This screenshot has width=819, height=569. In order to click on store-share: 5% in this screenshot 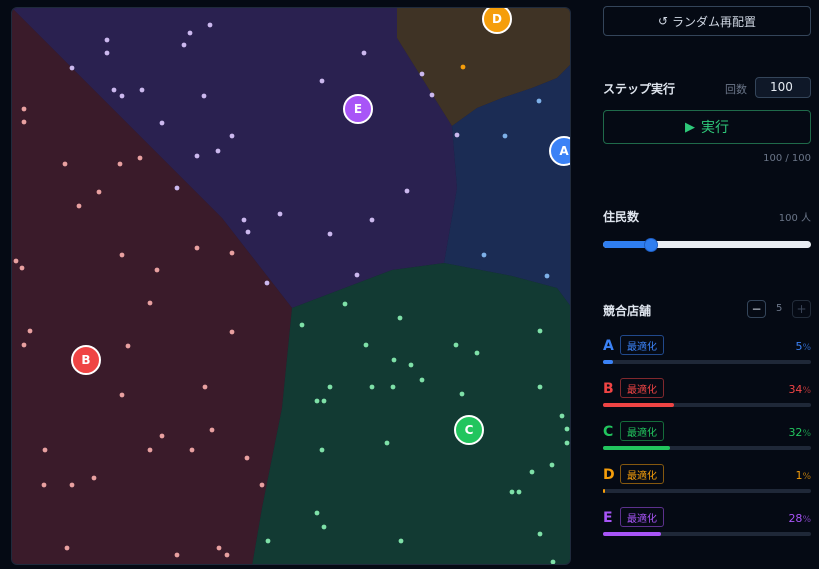, I will do `click(803, 346)`.